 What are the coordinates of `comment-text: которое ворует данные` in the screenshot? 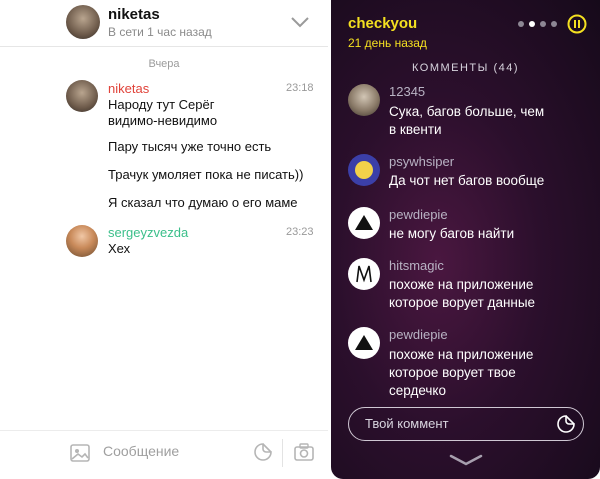 It's located at (462, 302).